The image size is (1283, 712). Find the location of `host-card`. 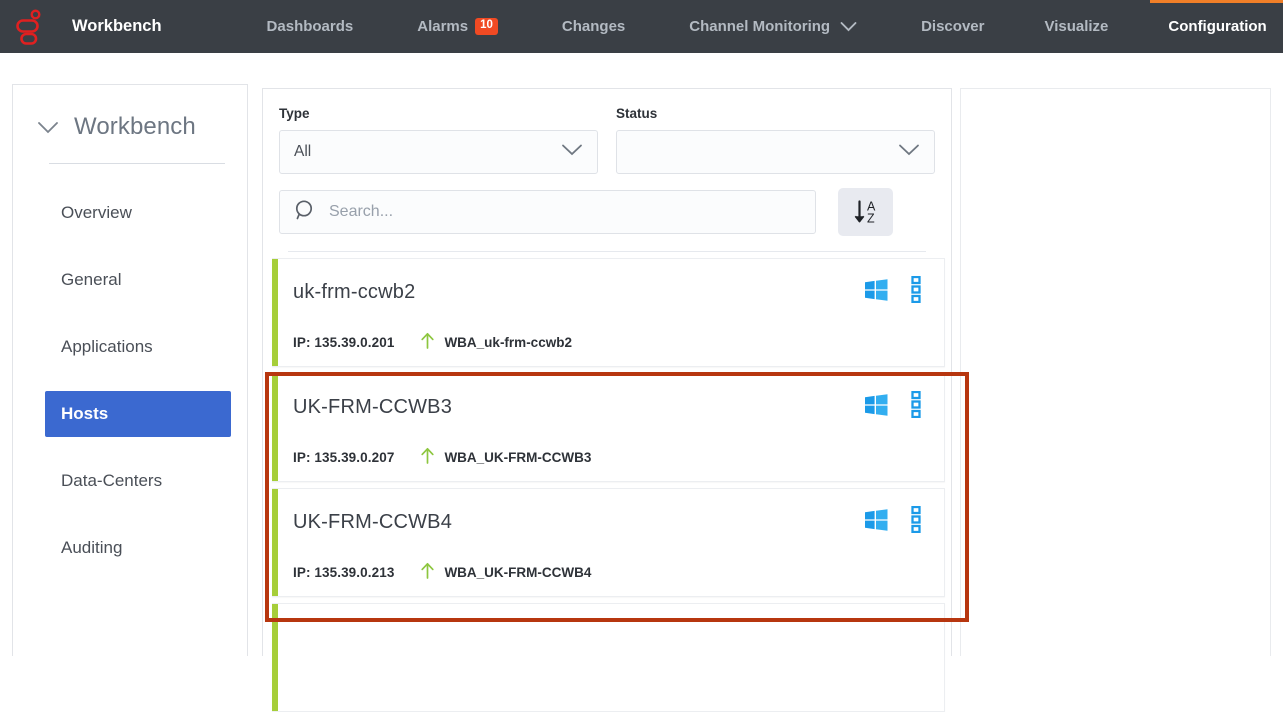

host-card is located at coordinates (608, 657).